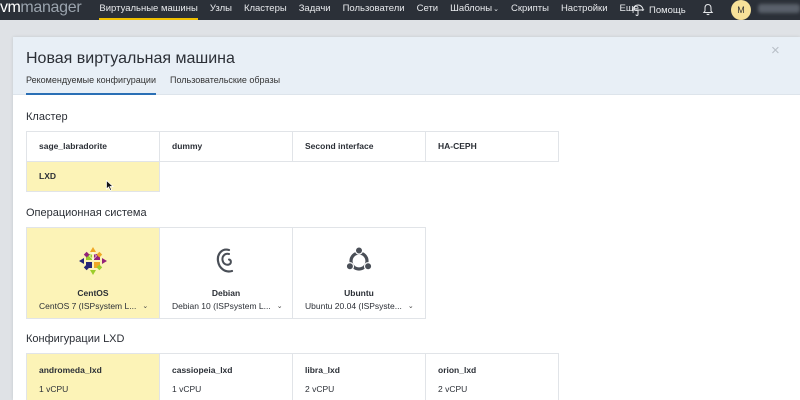  I want to click on nav-nodes: Узлы, so click(221, 10).